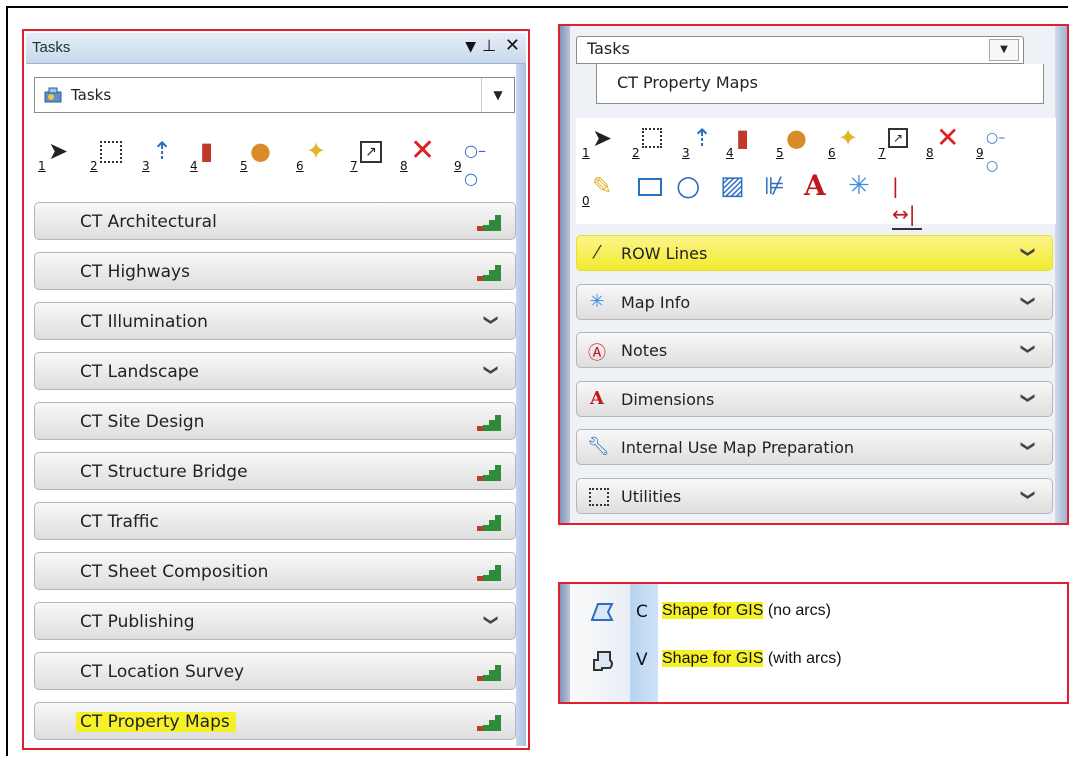 The width and height of the screenshot is (1075, 762). I want to click on task-ct-structure-bridge: CT Structure Bridge, so click(275, 471).